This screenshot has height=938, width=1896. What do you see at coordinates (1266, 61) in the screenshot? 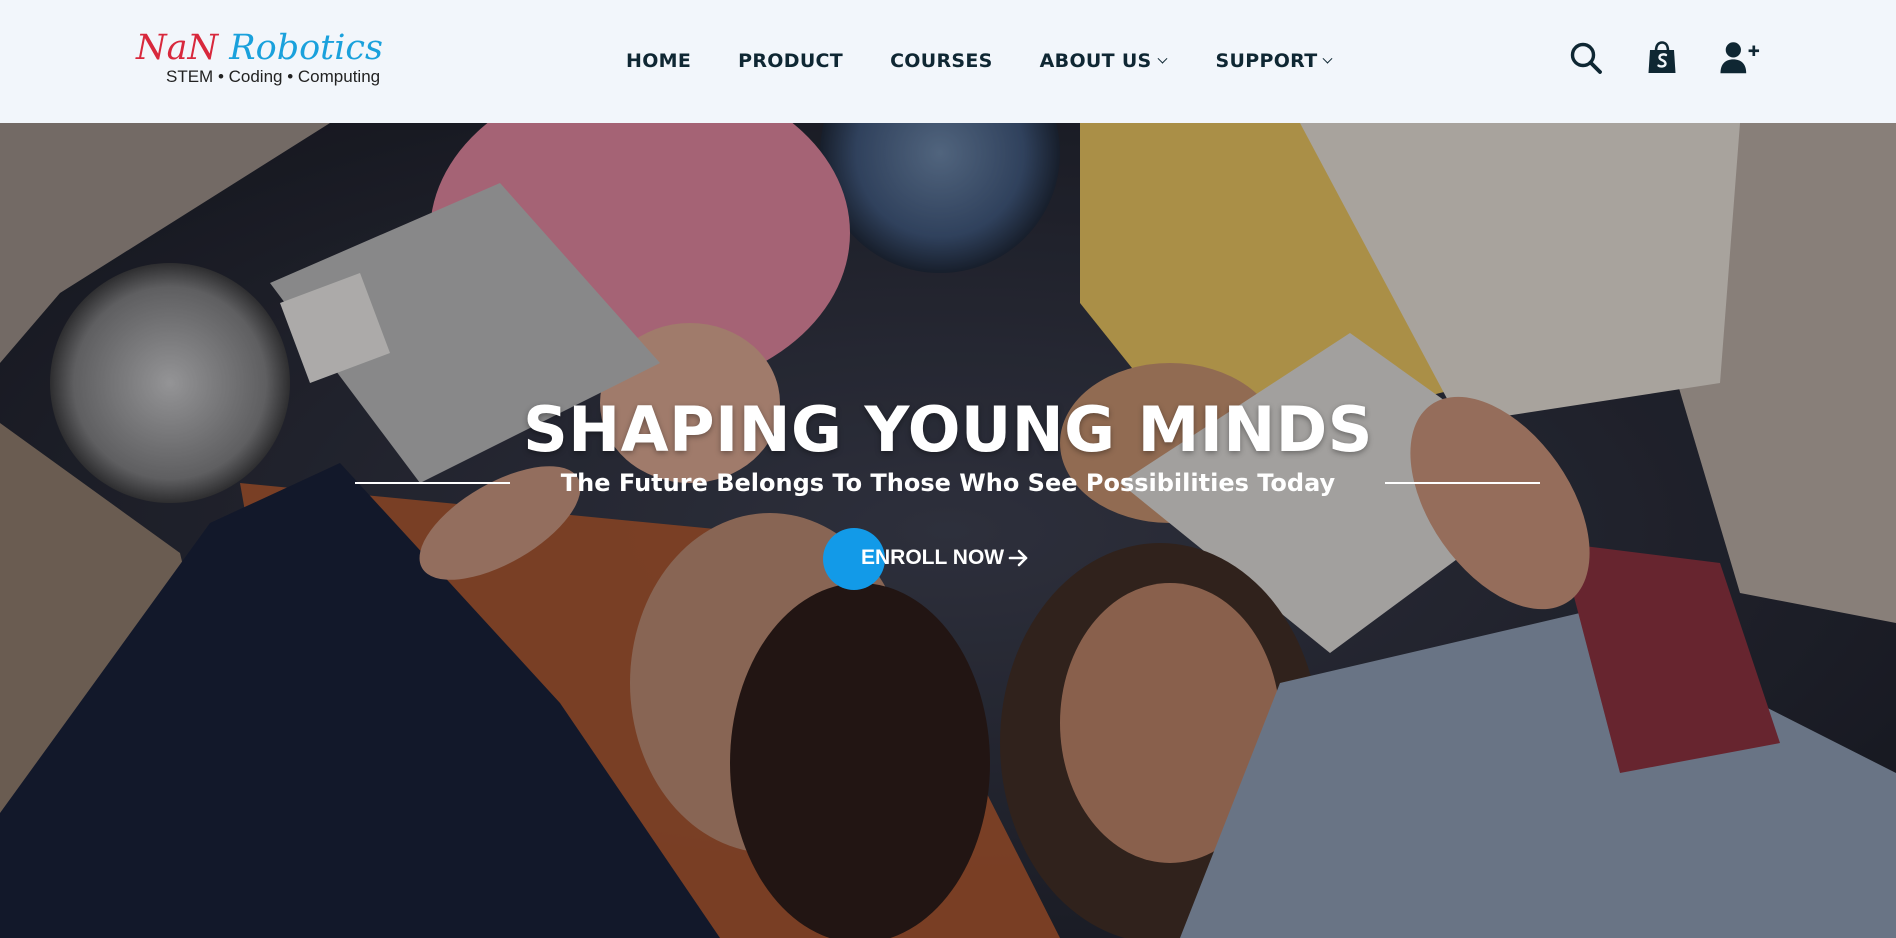
I see `nav-item-label: SUPPORT` at bounding box center [1266, 61].